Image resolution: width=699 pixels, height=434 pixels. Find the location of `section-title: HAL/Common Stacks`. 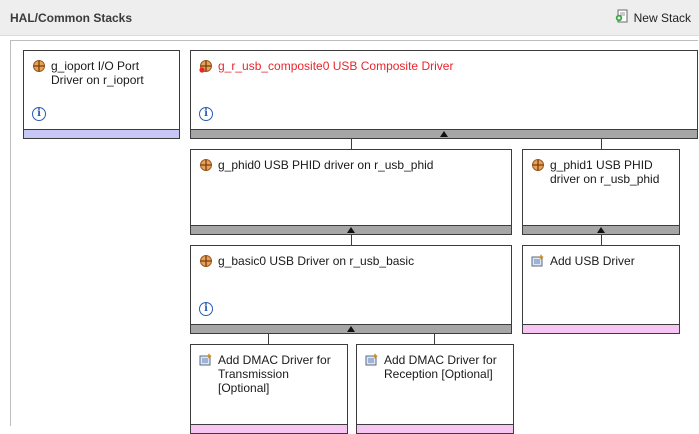

section-title: HAL/Common Stacks is located at coordinates (71, 18).